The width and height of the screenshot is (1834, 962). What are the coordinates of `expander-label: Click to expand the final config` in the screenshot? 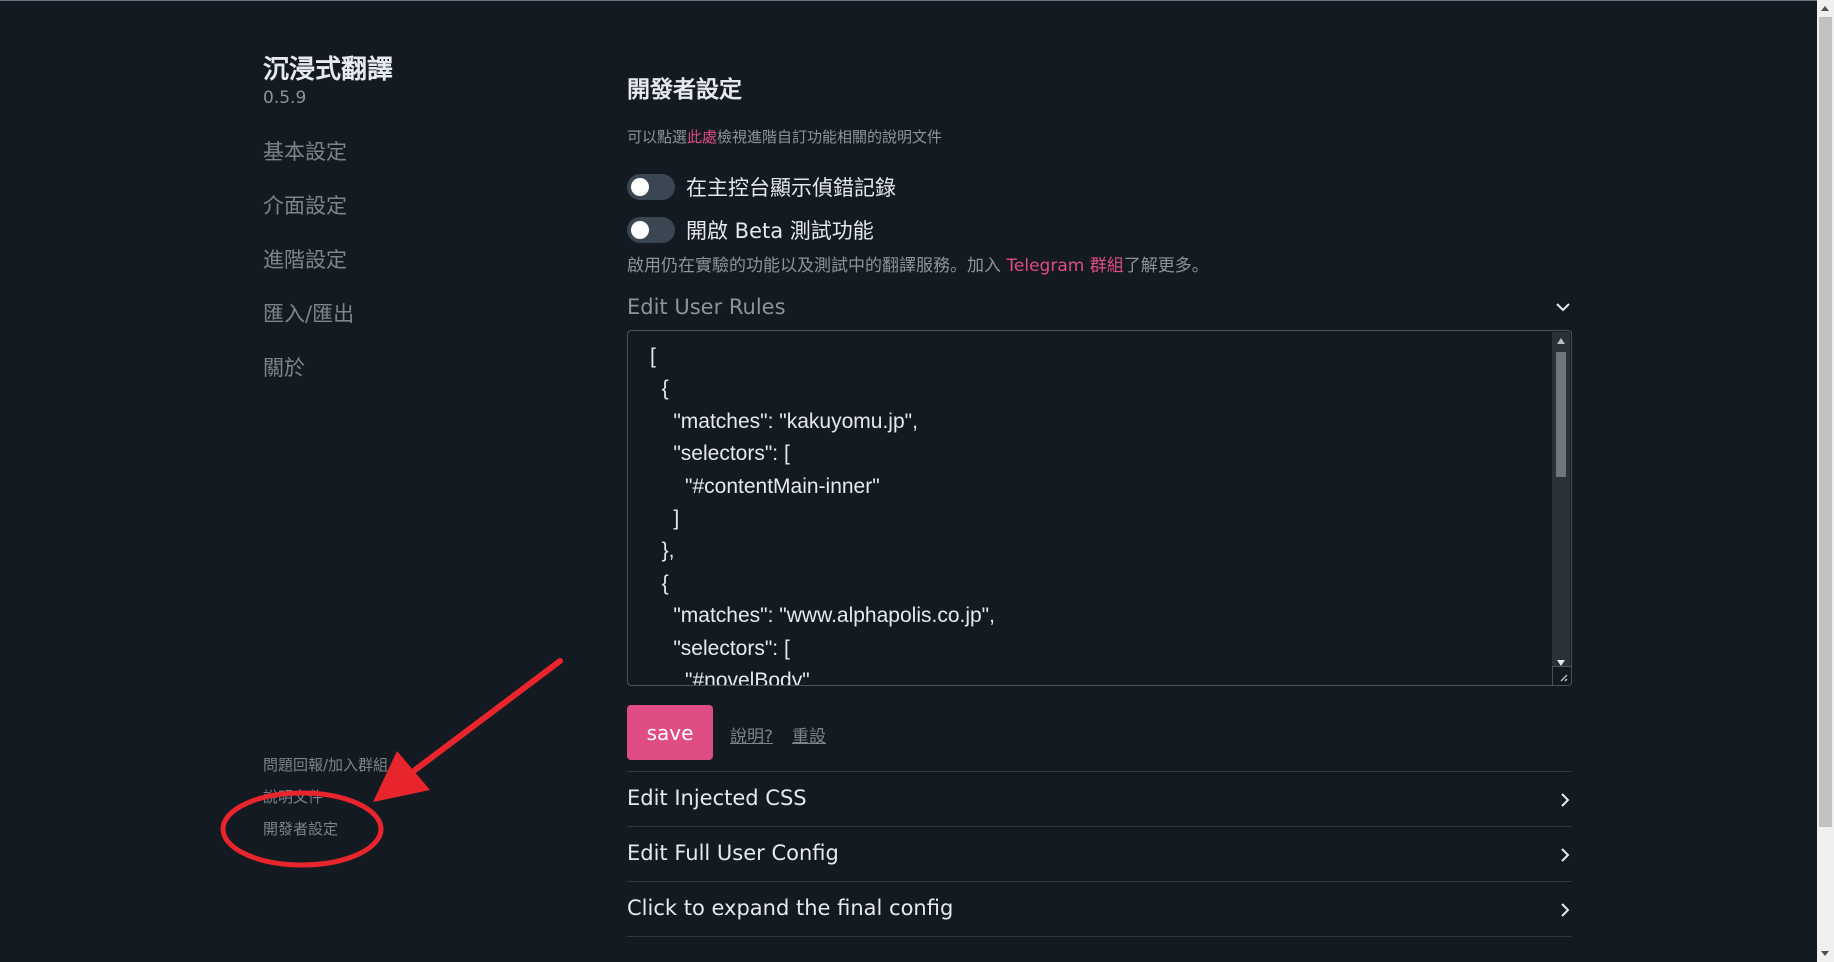 It's located at (790, 908).